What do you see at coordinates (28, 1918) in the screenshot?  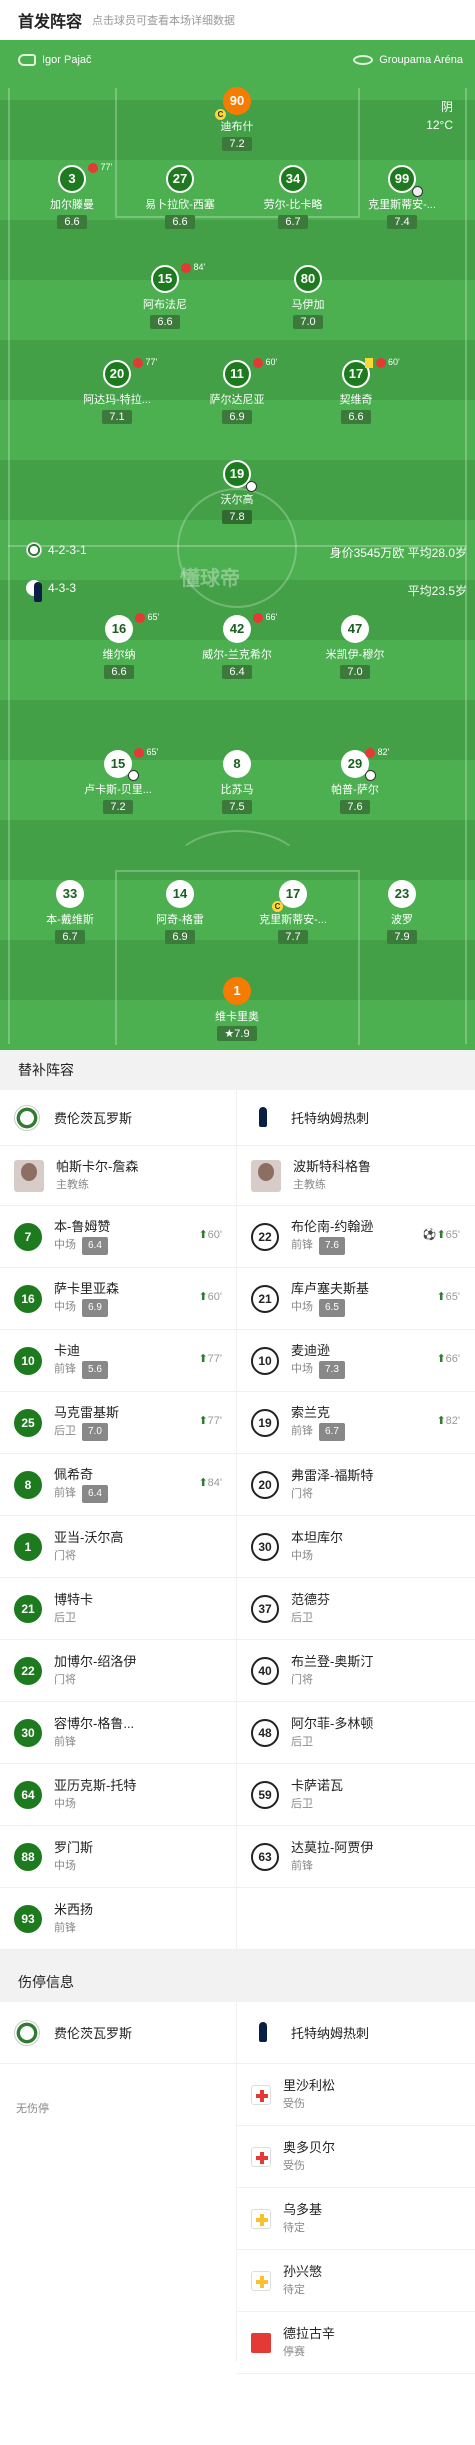 I see `sub-number: 93` at bounding box center [28, 1918].